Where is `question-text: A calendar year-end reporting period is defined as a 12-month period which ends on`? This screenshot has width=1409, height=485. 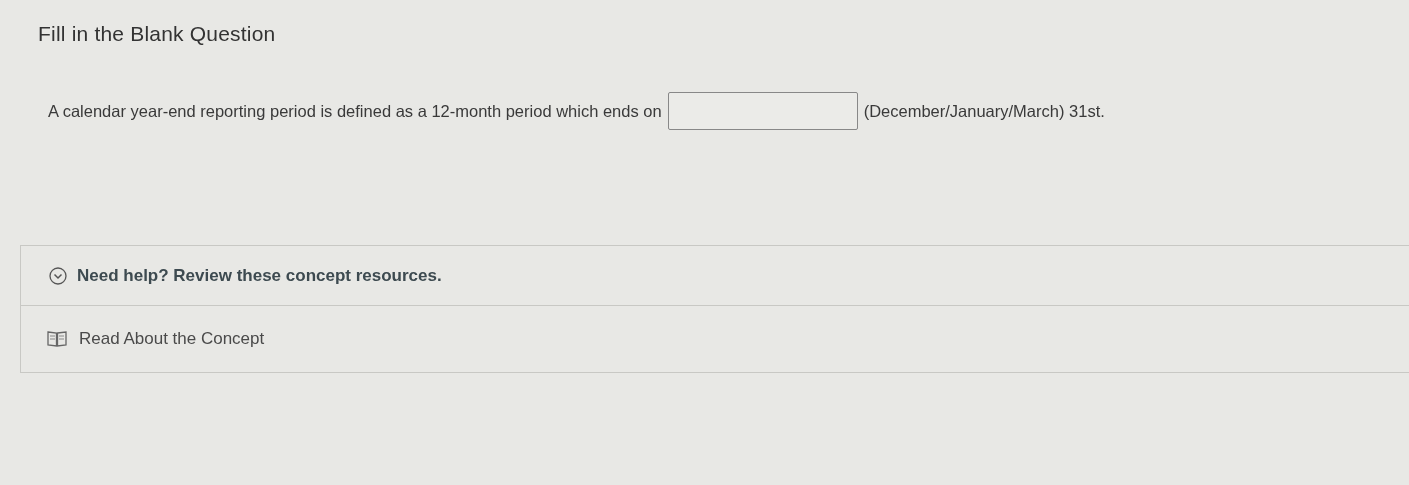 question-text: A calendar year-end reporting period is defined as a 12-month period which ends on is located at coordinates (355, 111).